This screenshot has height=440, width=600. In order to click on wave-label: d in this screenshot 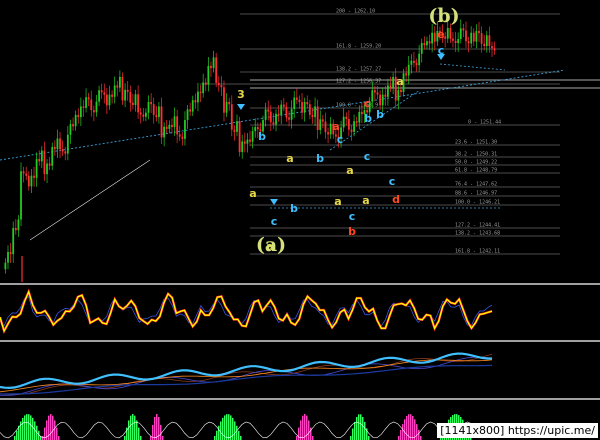, I will do `click(396, 199)`.